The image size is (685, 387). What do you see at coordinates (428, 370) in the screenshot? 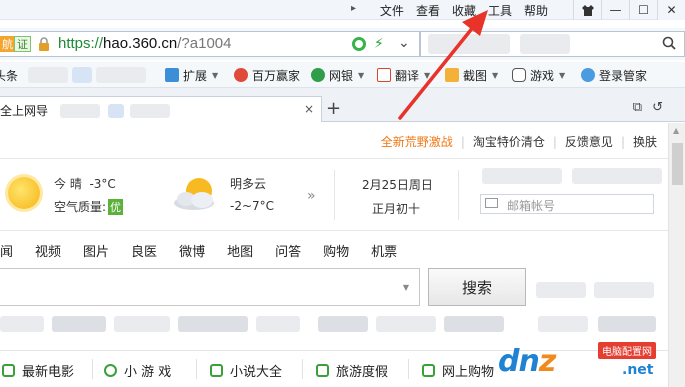
I see `cart-icon` at bounding box center [428, 370].